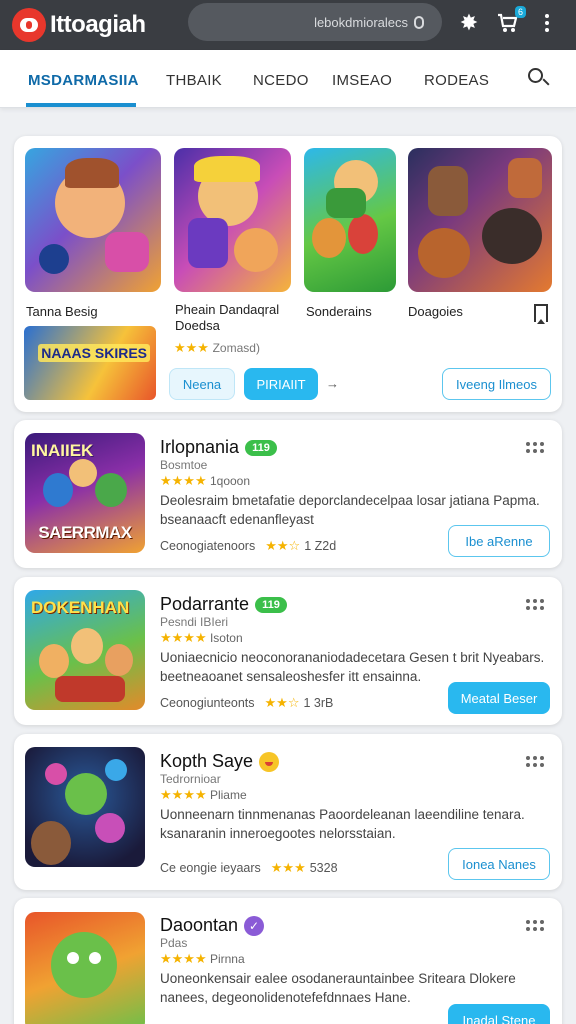 This screenshot has height=1024, width=576. What do you see at coordinates (212, 926) in the screenshot?
I see `item-title: Daoontan ✓` at bounding box center [212, 926].